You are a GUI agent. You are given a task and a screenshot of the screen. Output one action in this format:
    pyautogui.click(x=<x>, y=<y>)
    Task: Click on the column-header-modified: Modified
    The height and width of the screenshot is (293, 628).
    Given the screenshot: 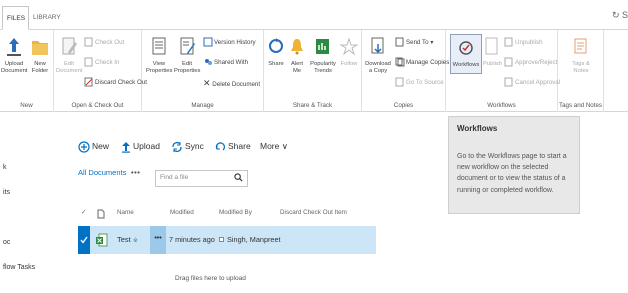 What is the action you would take?
    pyautogui.click(x=182, y=212)
    